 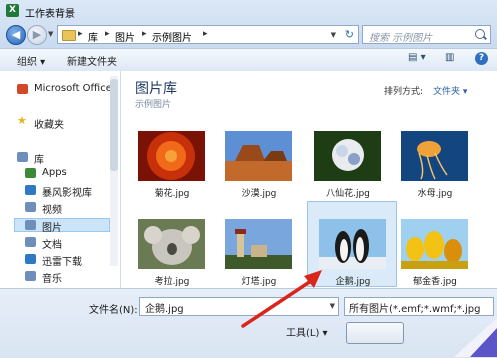 I want to click on watermark-logo, so click(x=475, y=337).